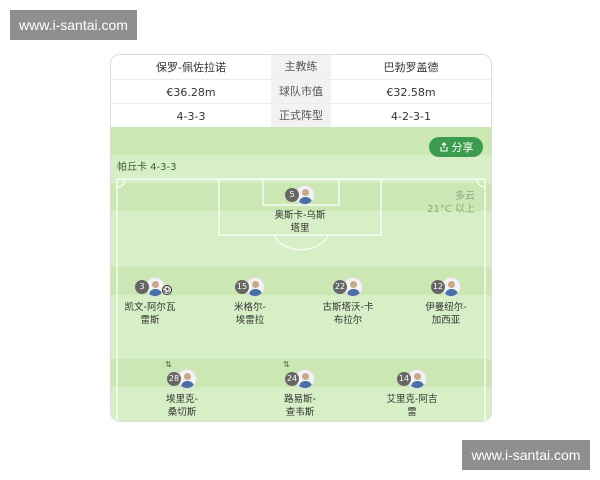  I want to click on weather-temperature: 21°C 以上, so click(451, 209).